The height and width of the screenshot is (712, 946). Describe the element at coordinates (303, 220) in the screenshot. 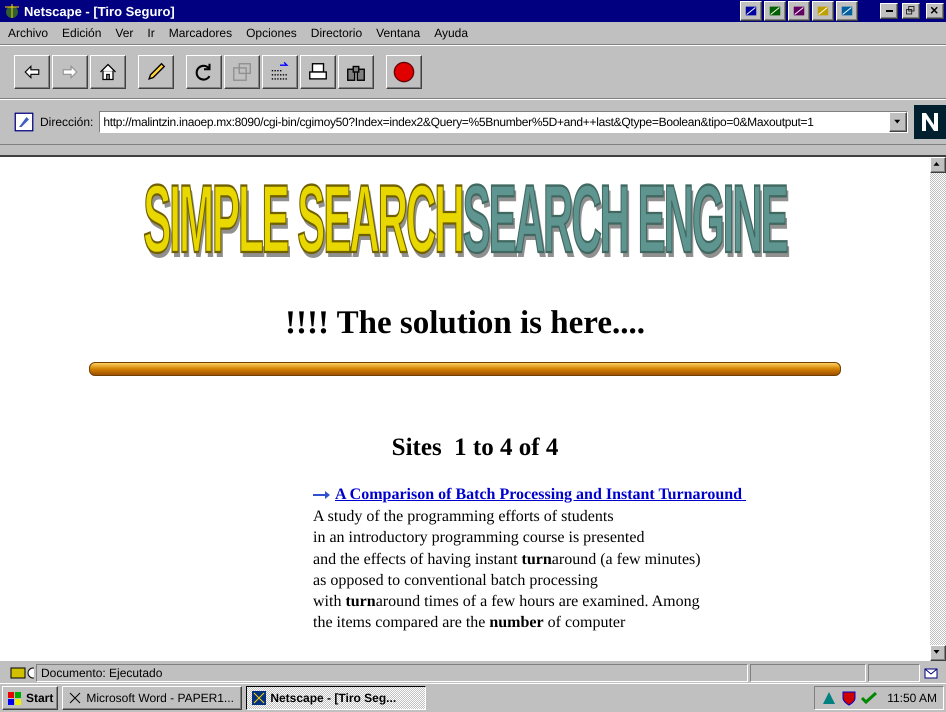

I see `logo-text: SIMPLE SEARCH` at that location.